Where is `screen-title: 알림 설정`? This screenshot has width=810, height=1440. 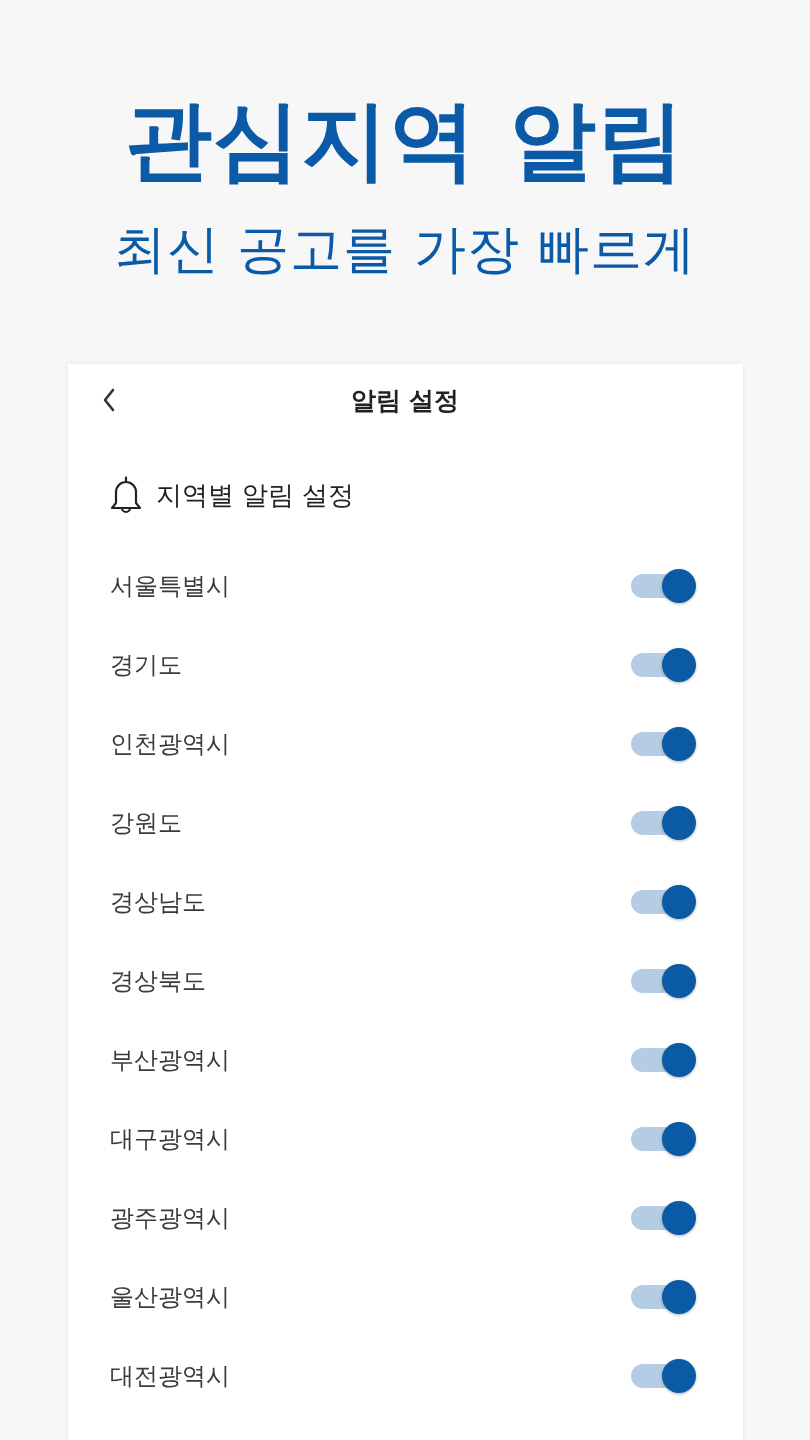 screen-title: 알림 설정 is located at coordinates (405, 400).